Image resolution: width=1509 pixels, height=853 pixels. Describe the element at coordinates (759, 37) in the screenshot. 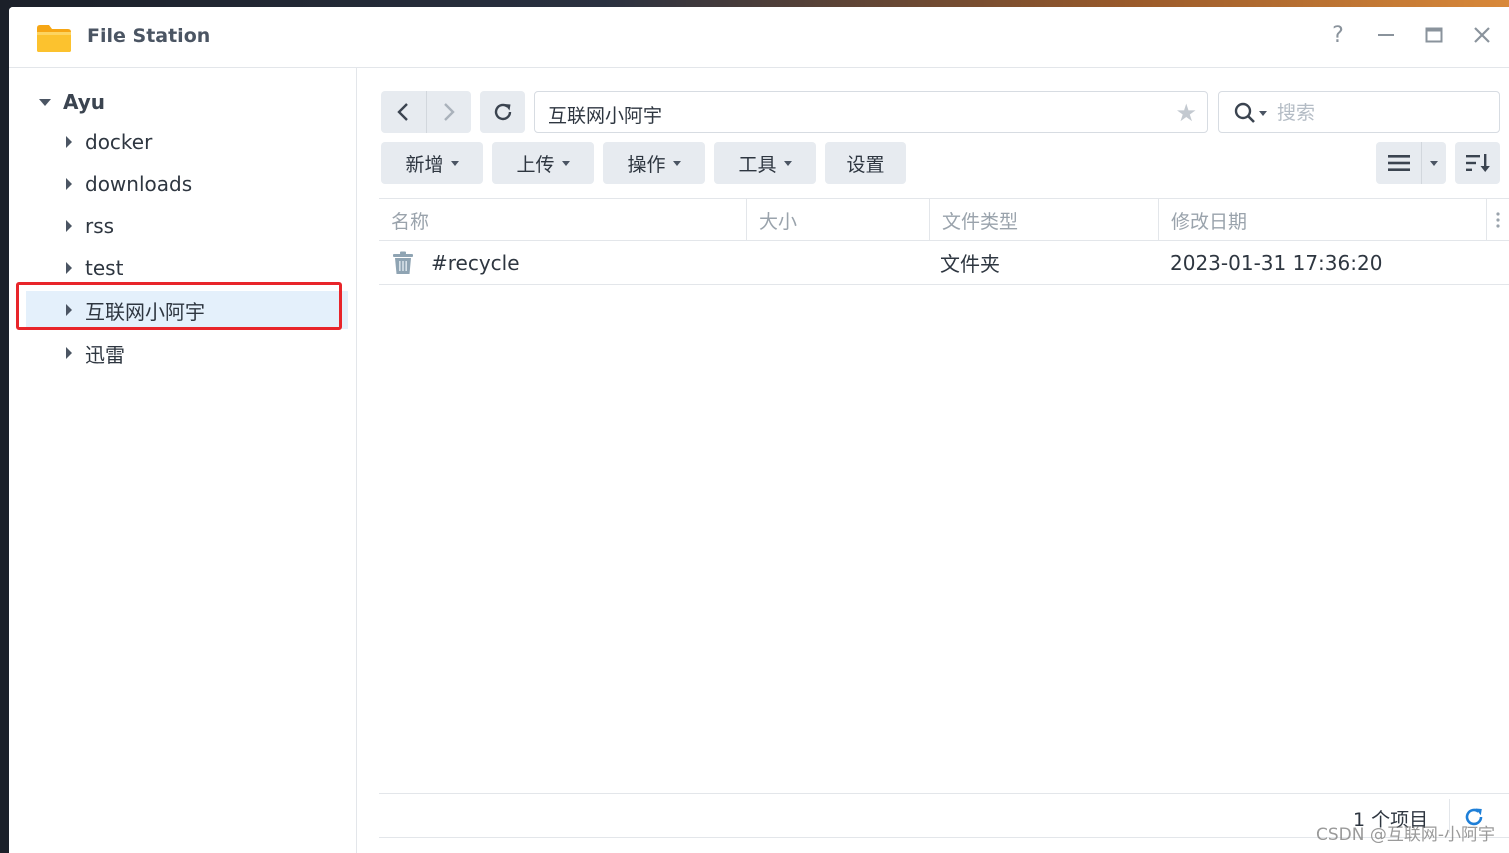

I see `title-bar: File Station ?` at that location.